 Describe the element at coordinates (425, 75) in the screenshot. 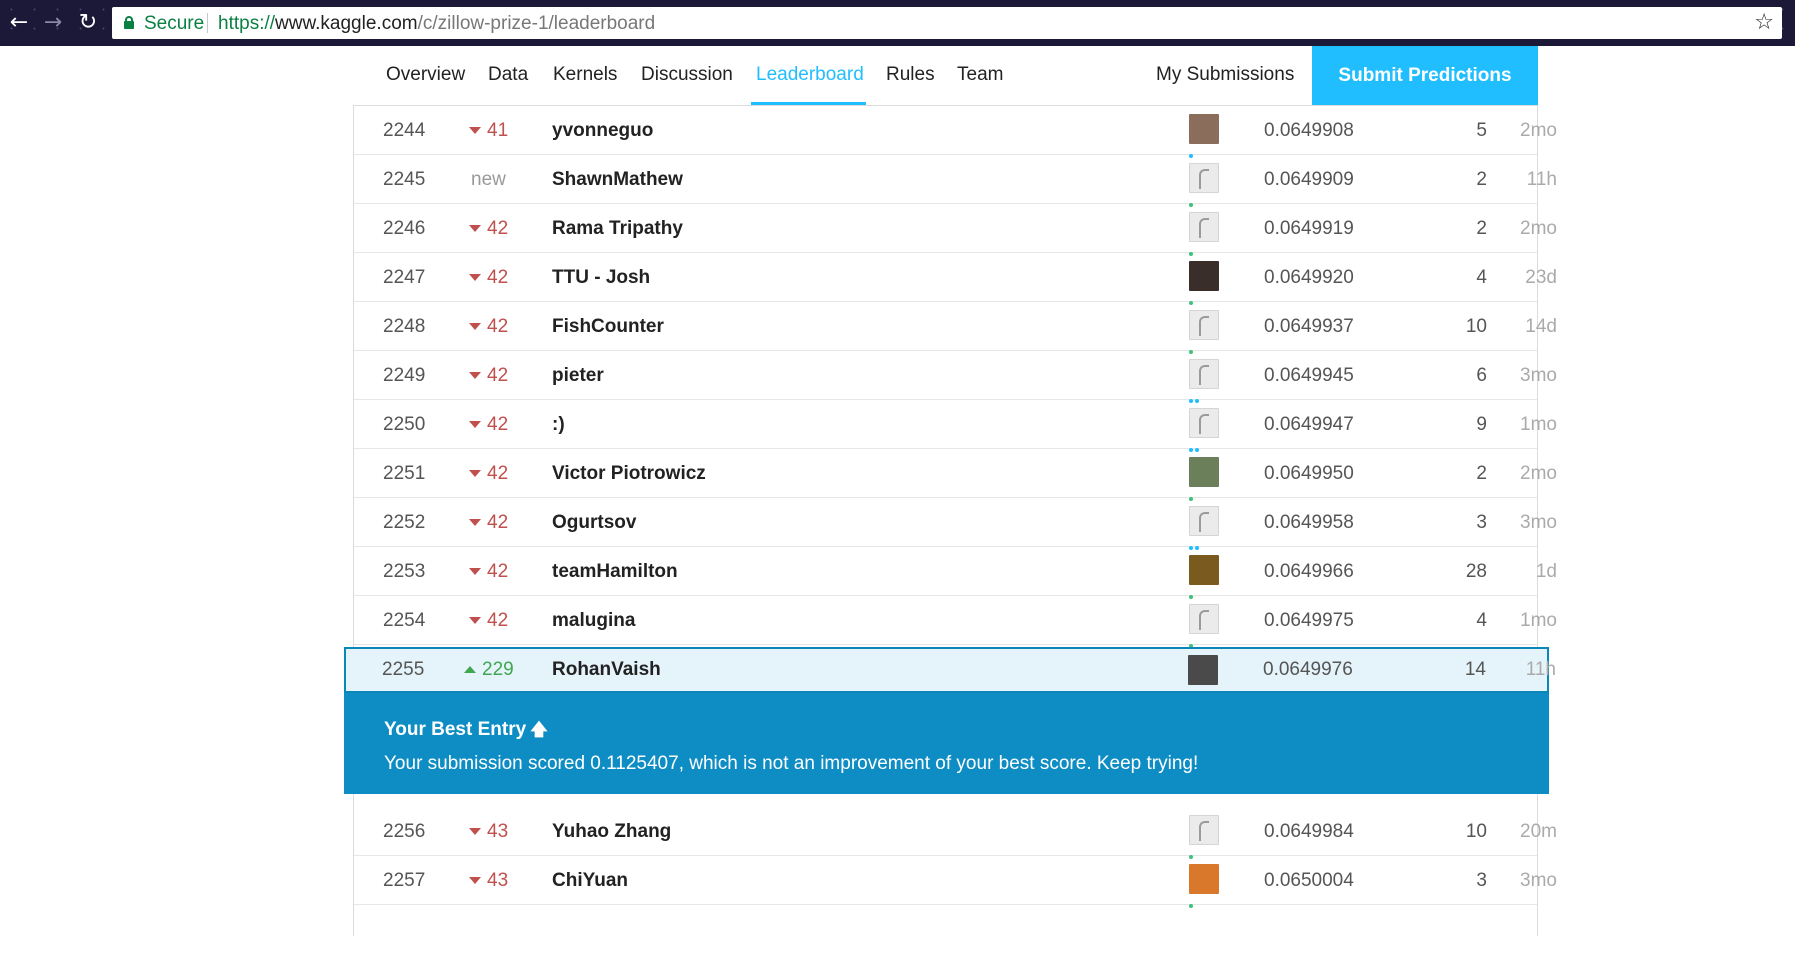

I see `tab-overview: Overview` at that location.